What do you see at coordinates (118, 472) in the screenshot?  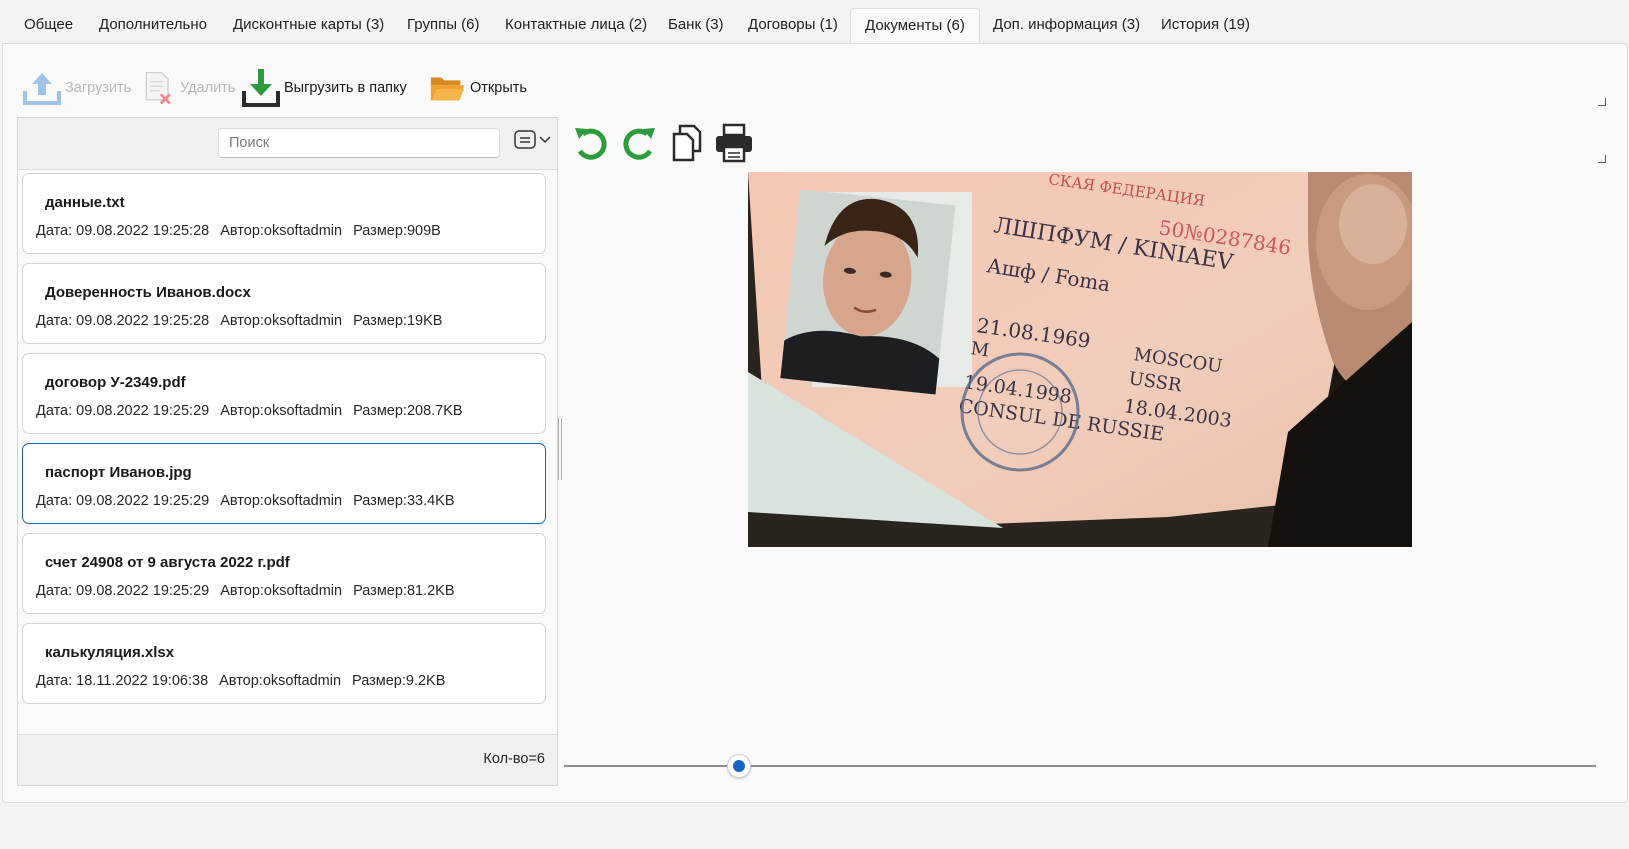 I see `document-name: паспорт Иванов.jpg` at bounding box center [118, 472].